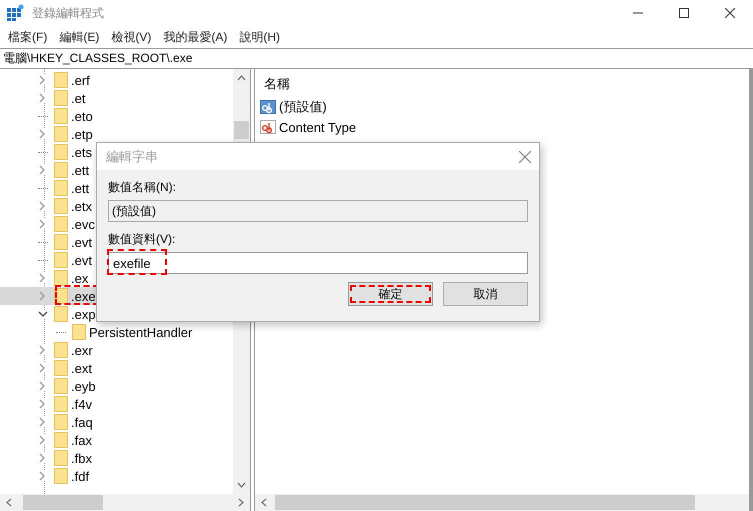 The height and width of the screenshot is (511, 753). What do you see at coordinates (318, 211) in the screenshot?
I see `value-name-field: (預設值)` at bounding box center [318, 211].